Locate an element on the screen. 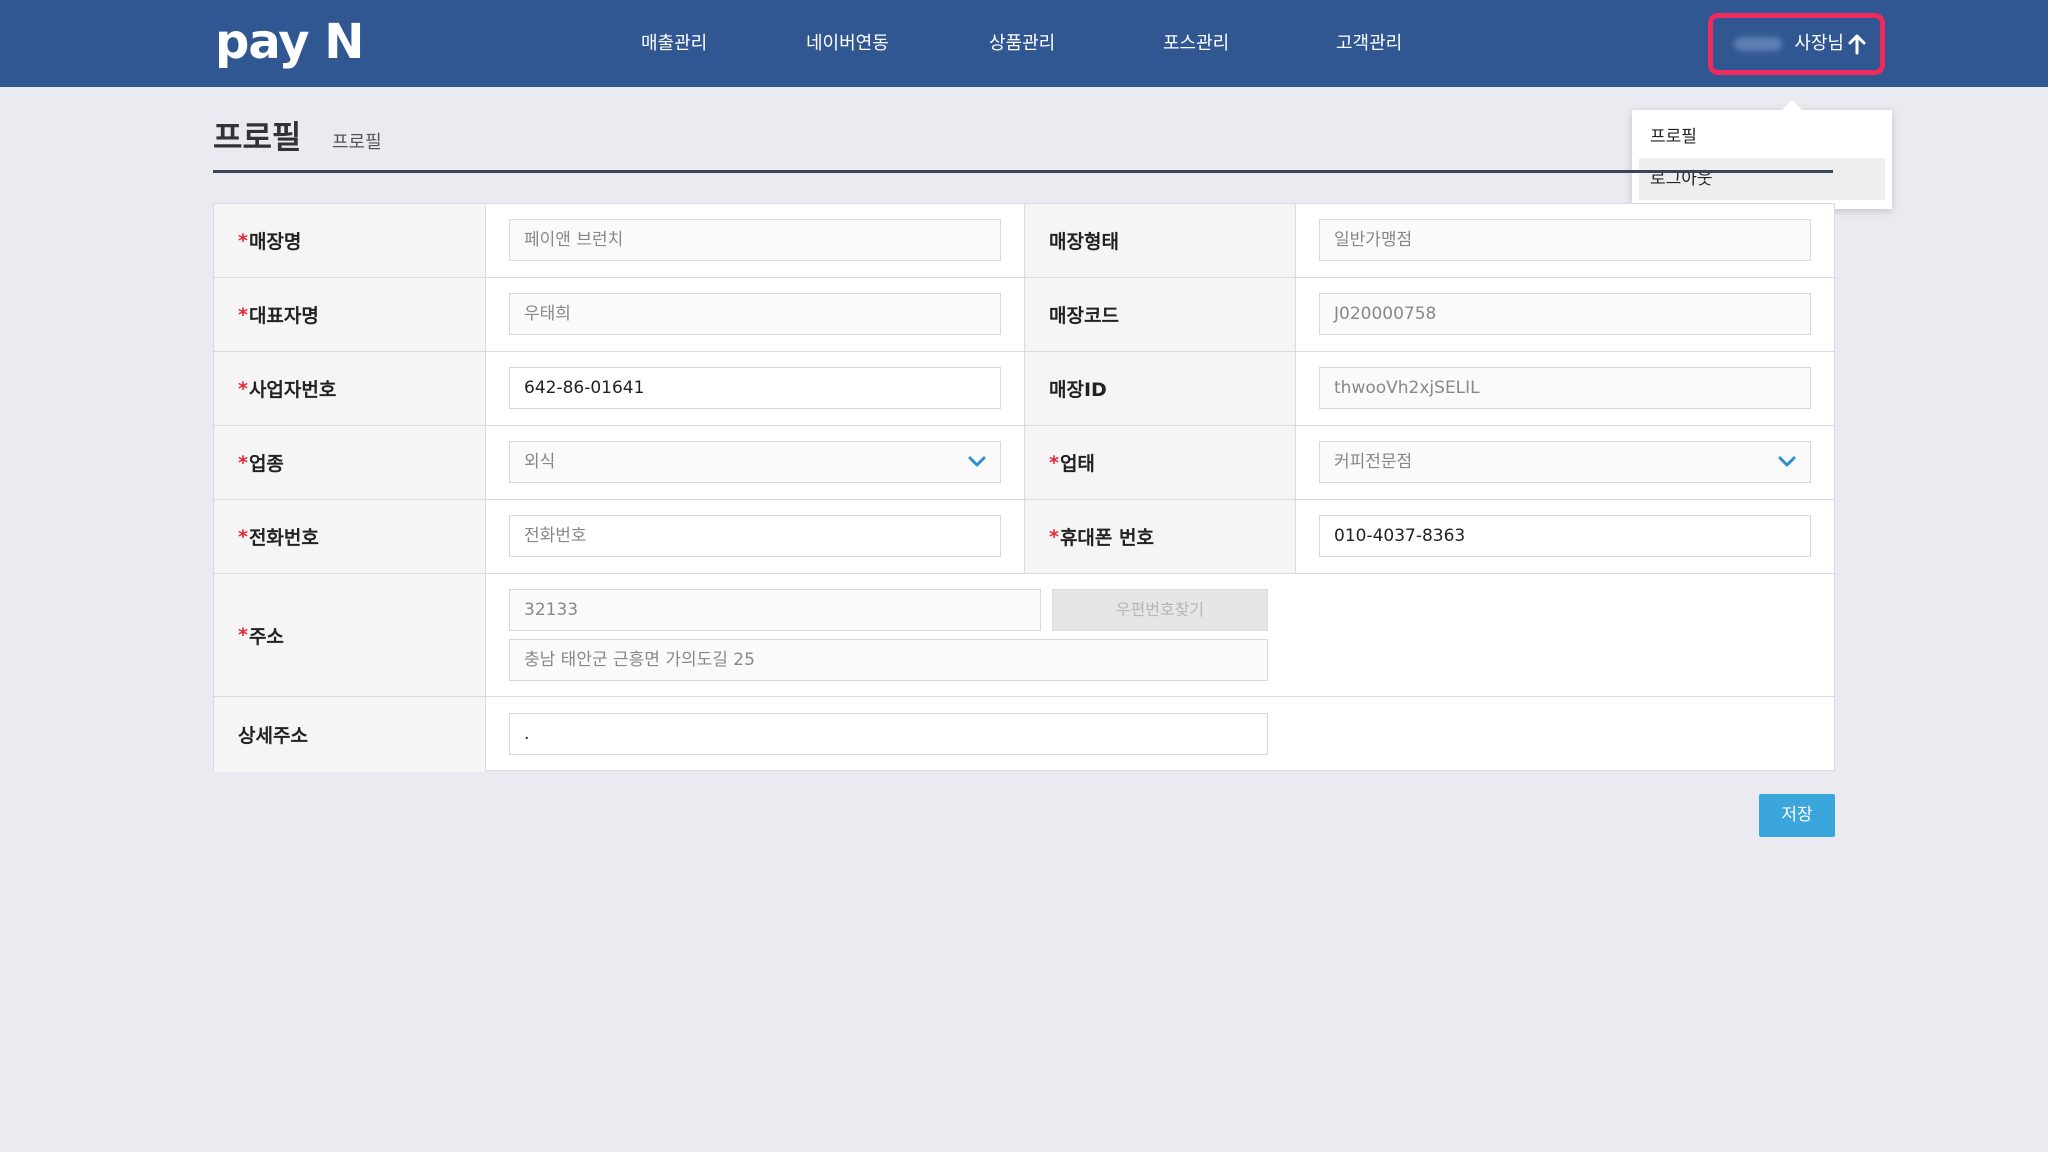 Image resolution: width=2048 pixels, height=1152 pixels. form-row: 상세주소 . is located at coordinates (1024, 734).